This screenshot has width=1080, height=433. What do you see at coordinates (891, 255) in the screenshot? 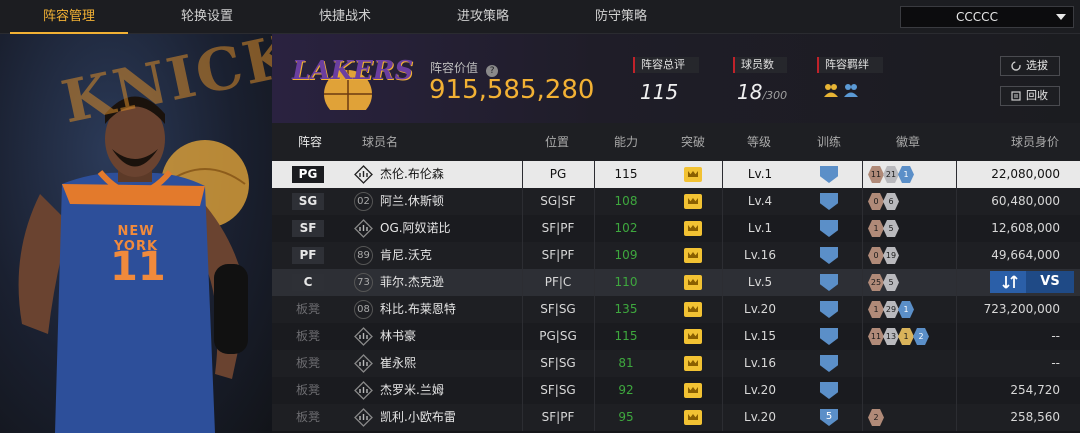
I see `badge-icon: 19` at bounding box center [891, 255].